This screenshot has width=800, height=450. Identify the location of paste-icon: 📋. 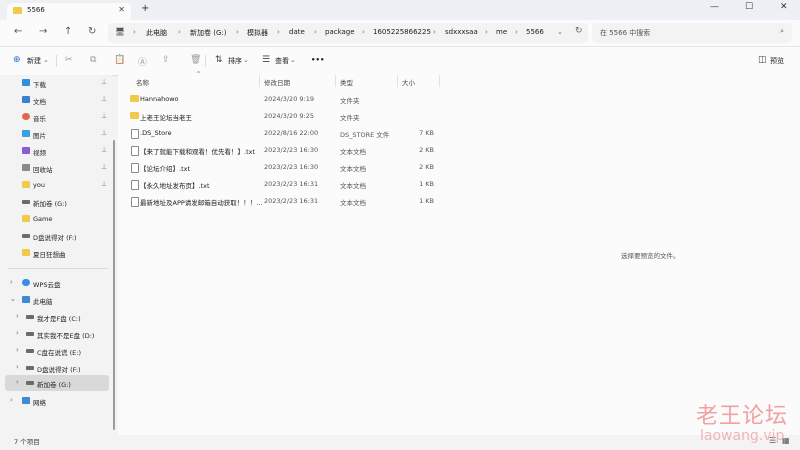
(119, 60).